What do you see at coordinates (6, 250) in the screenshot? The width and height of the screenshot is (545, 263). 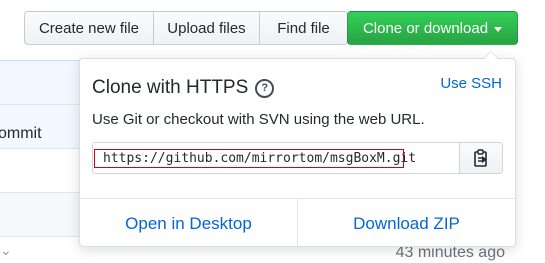 I see `file-row-fragment: ⌄` at bounding box center [6, 250].